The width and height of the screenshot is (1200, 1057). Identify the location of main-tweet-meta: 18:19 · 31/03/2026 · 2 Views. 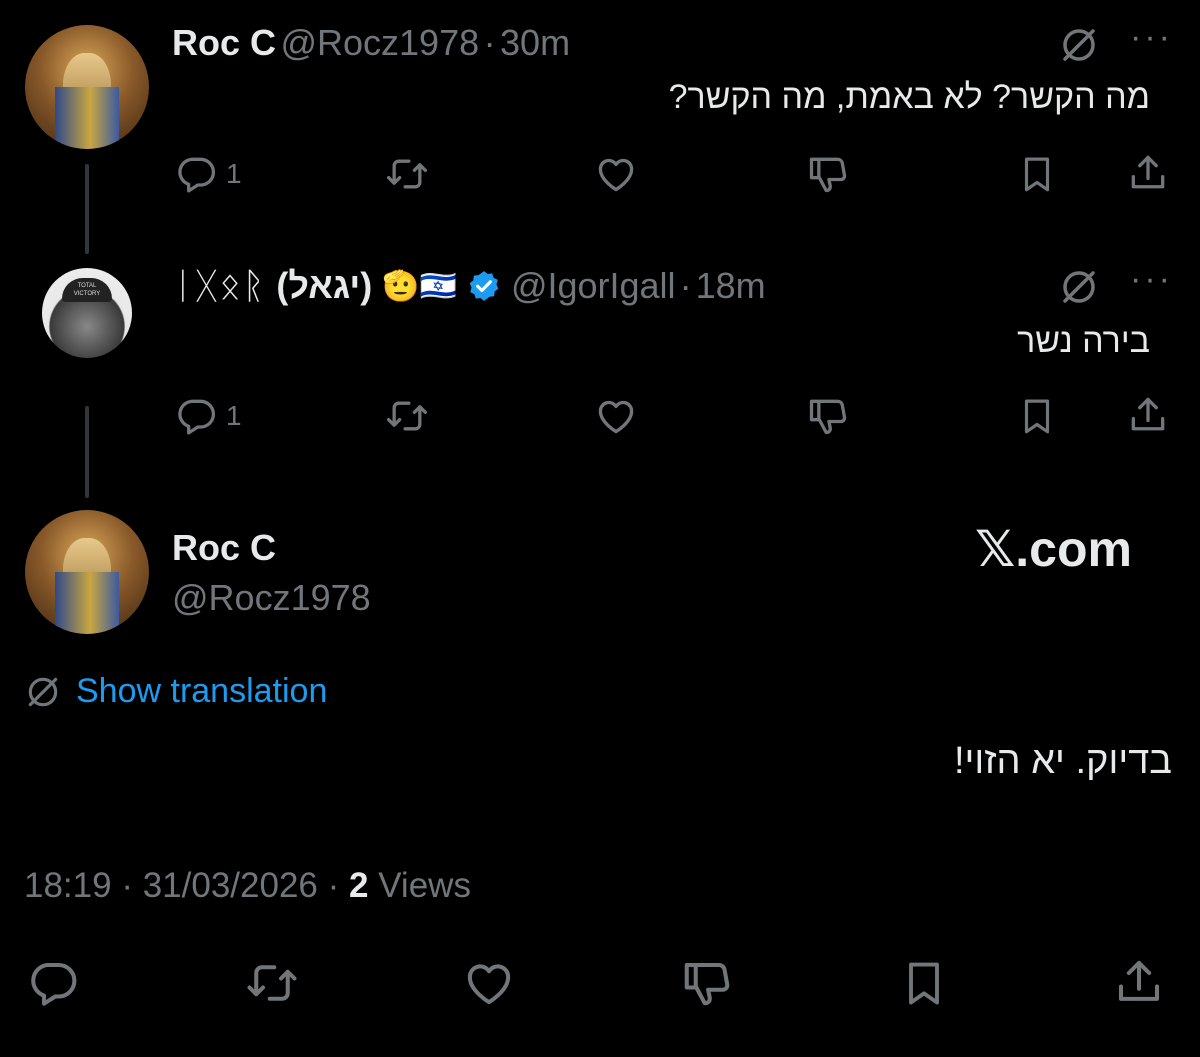
(247, 886).